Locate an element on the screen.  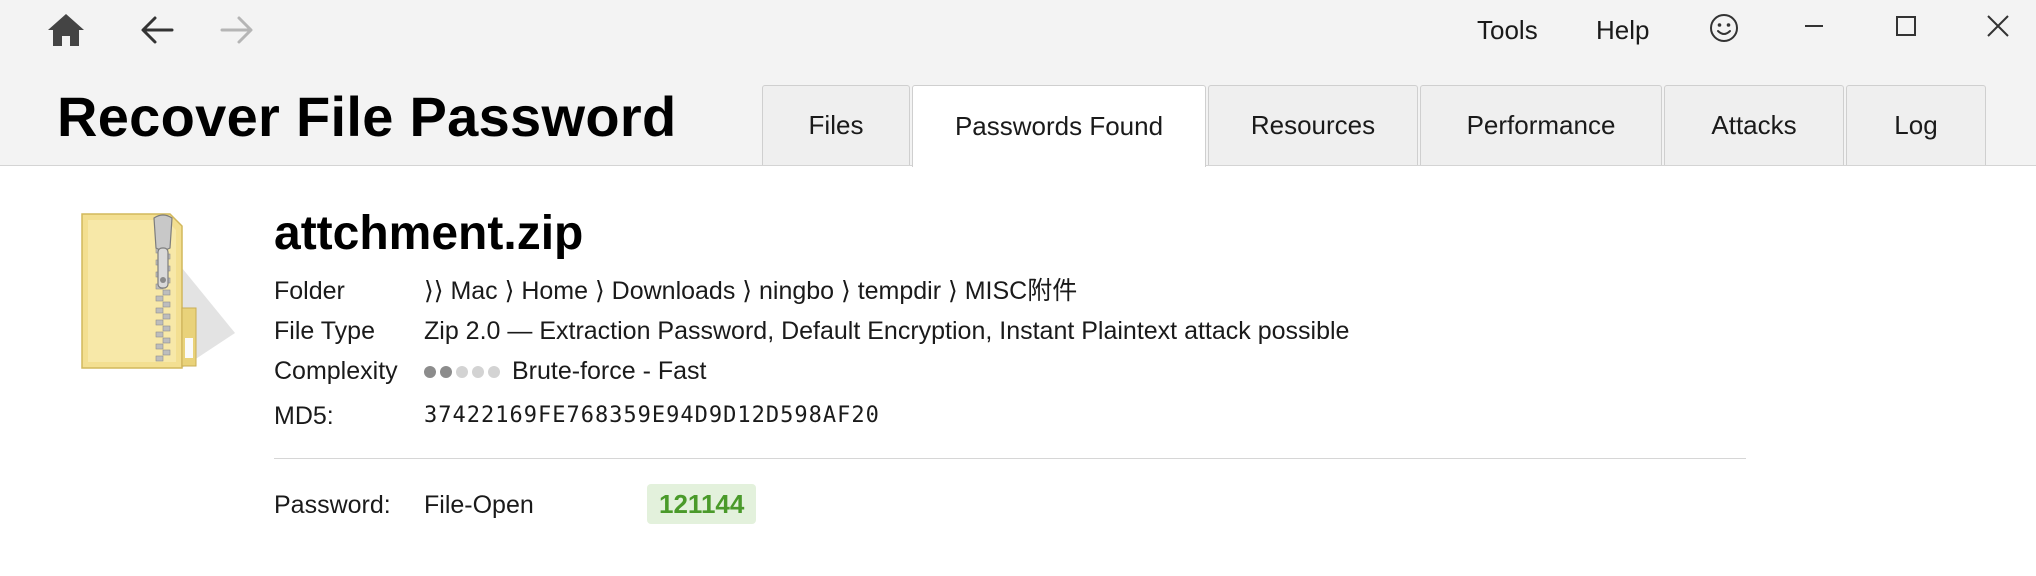
tab-attacks: Attacks is located at coordinates (1754, 125).